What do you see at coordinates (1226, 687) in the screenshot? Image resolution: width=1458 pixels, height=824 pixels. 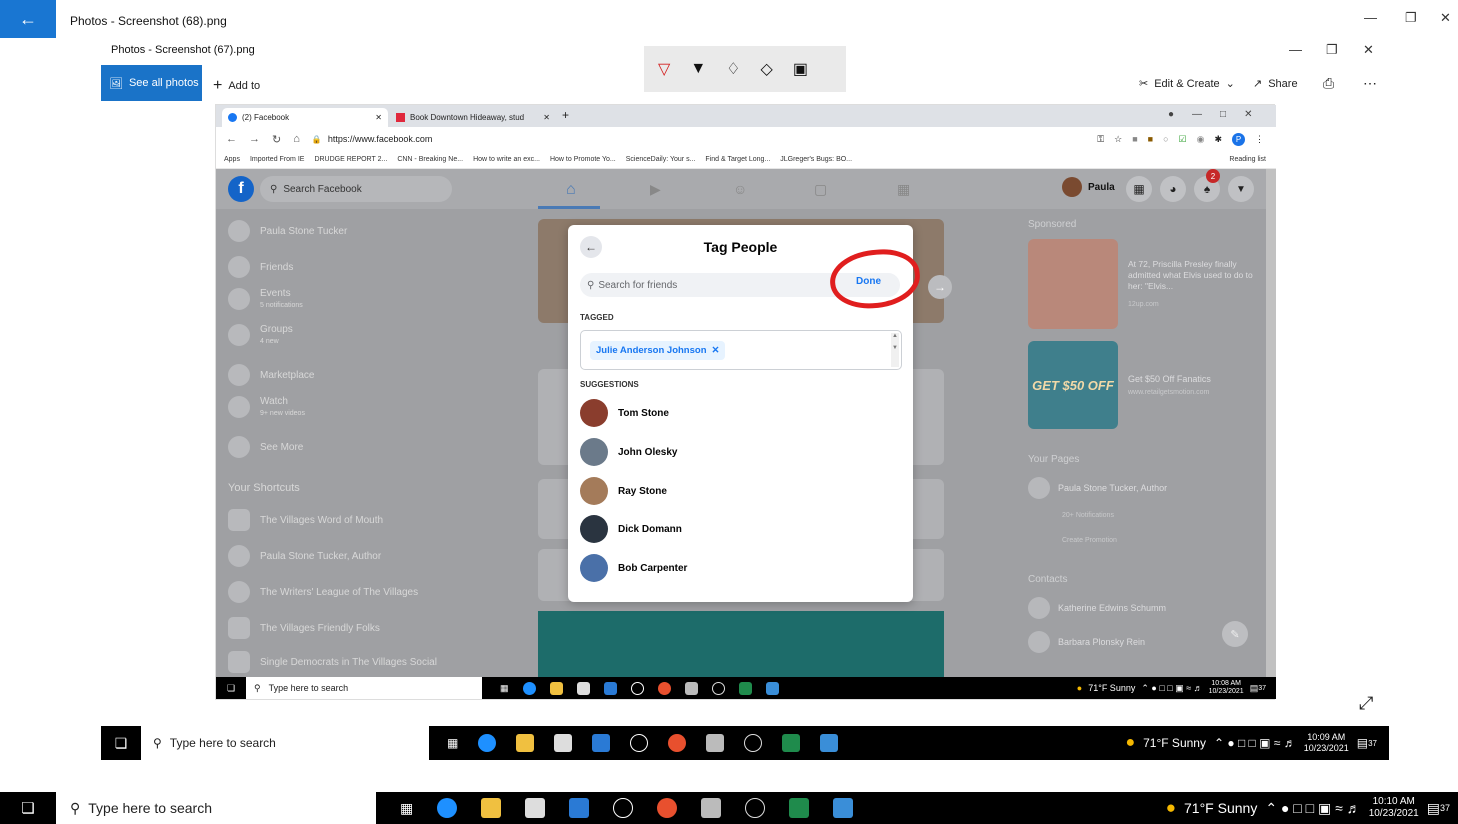 I see `clock: 10:08 AM 10/23/2021` at bounding box center [1226, 687].